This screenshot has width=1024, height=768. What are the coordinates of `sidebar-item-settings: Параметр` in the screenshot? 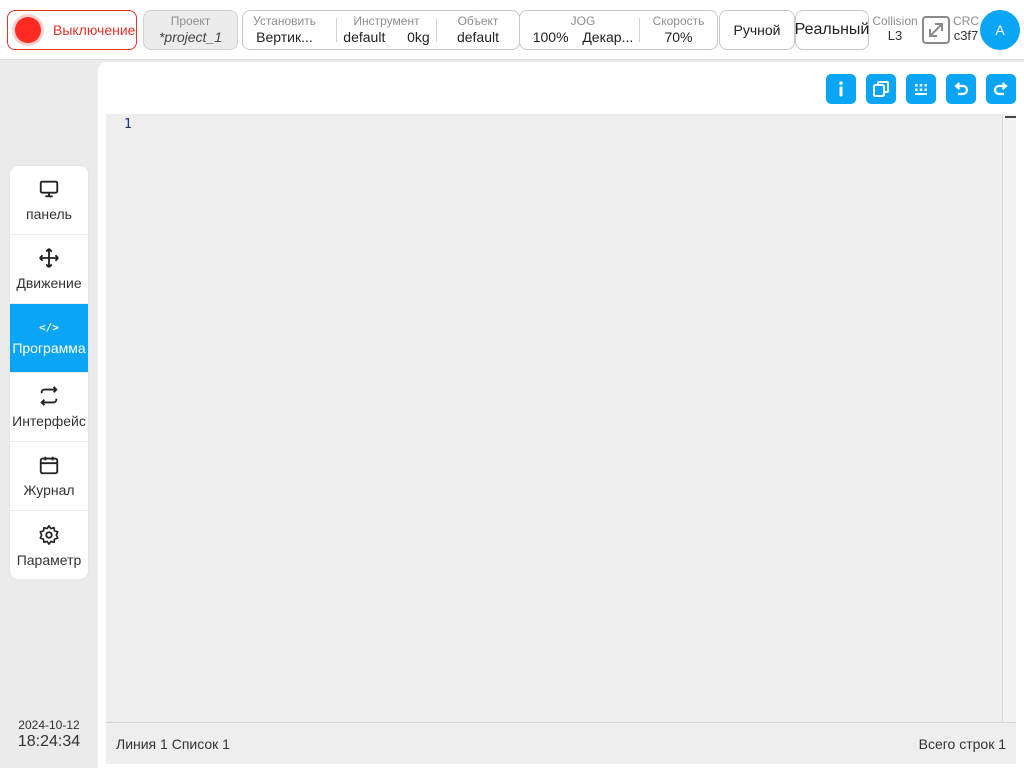 It's located at (49, 545).